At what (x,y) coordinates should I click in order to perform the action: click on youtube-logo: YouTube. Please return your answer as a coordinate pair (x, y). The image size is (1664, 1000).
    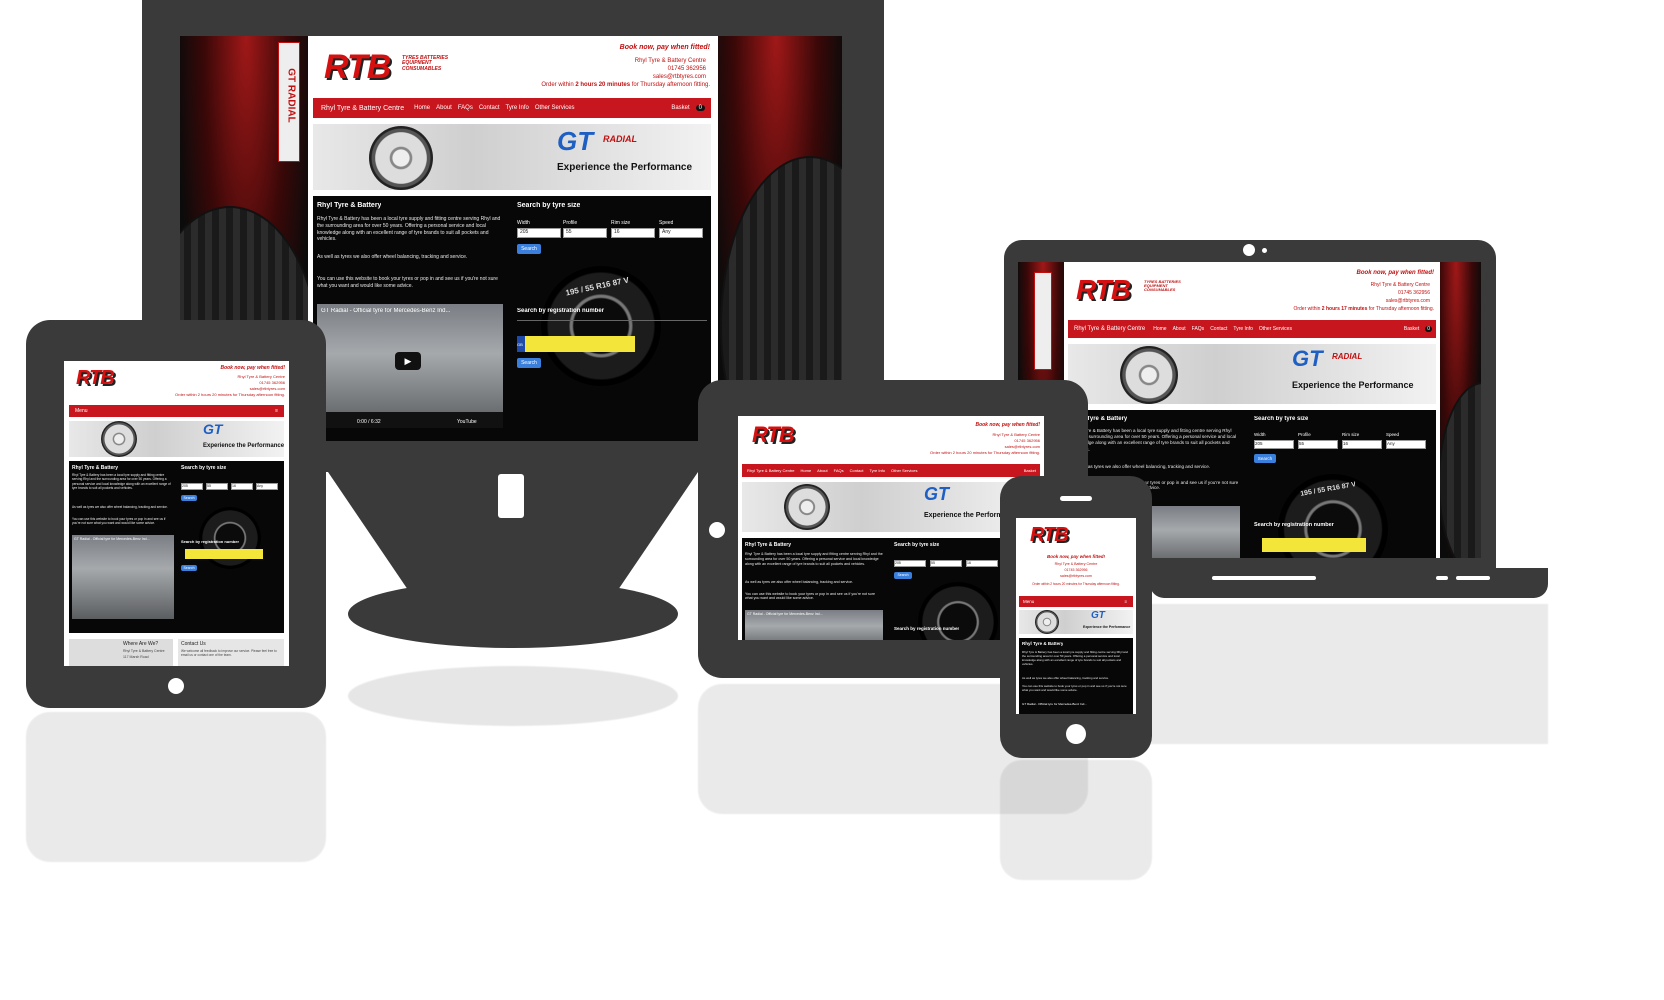
    Looking at the image, I should click on (467, 422).